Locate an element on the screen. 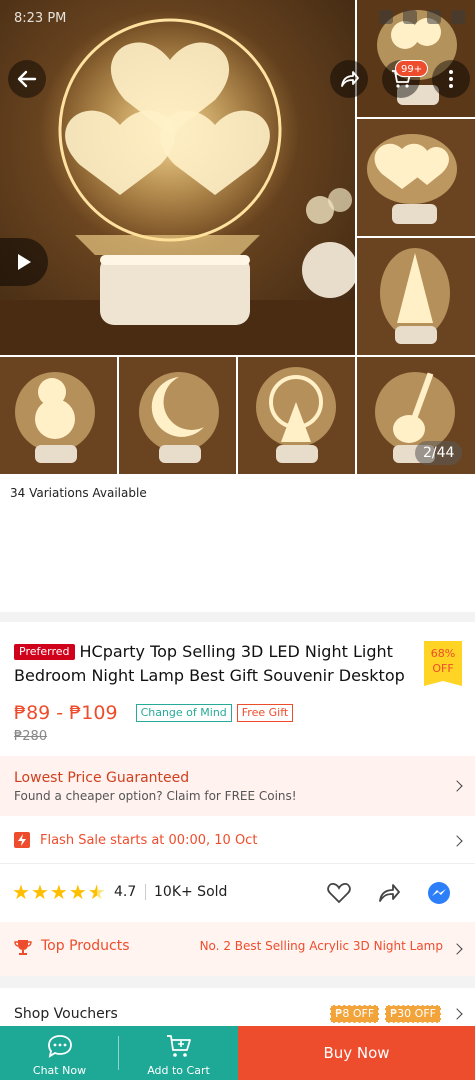  price-row: ₱89 - ₱109 Change of Mind Free Gift is located at coordinates (154, 713).